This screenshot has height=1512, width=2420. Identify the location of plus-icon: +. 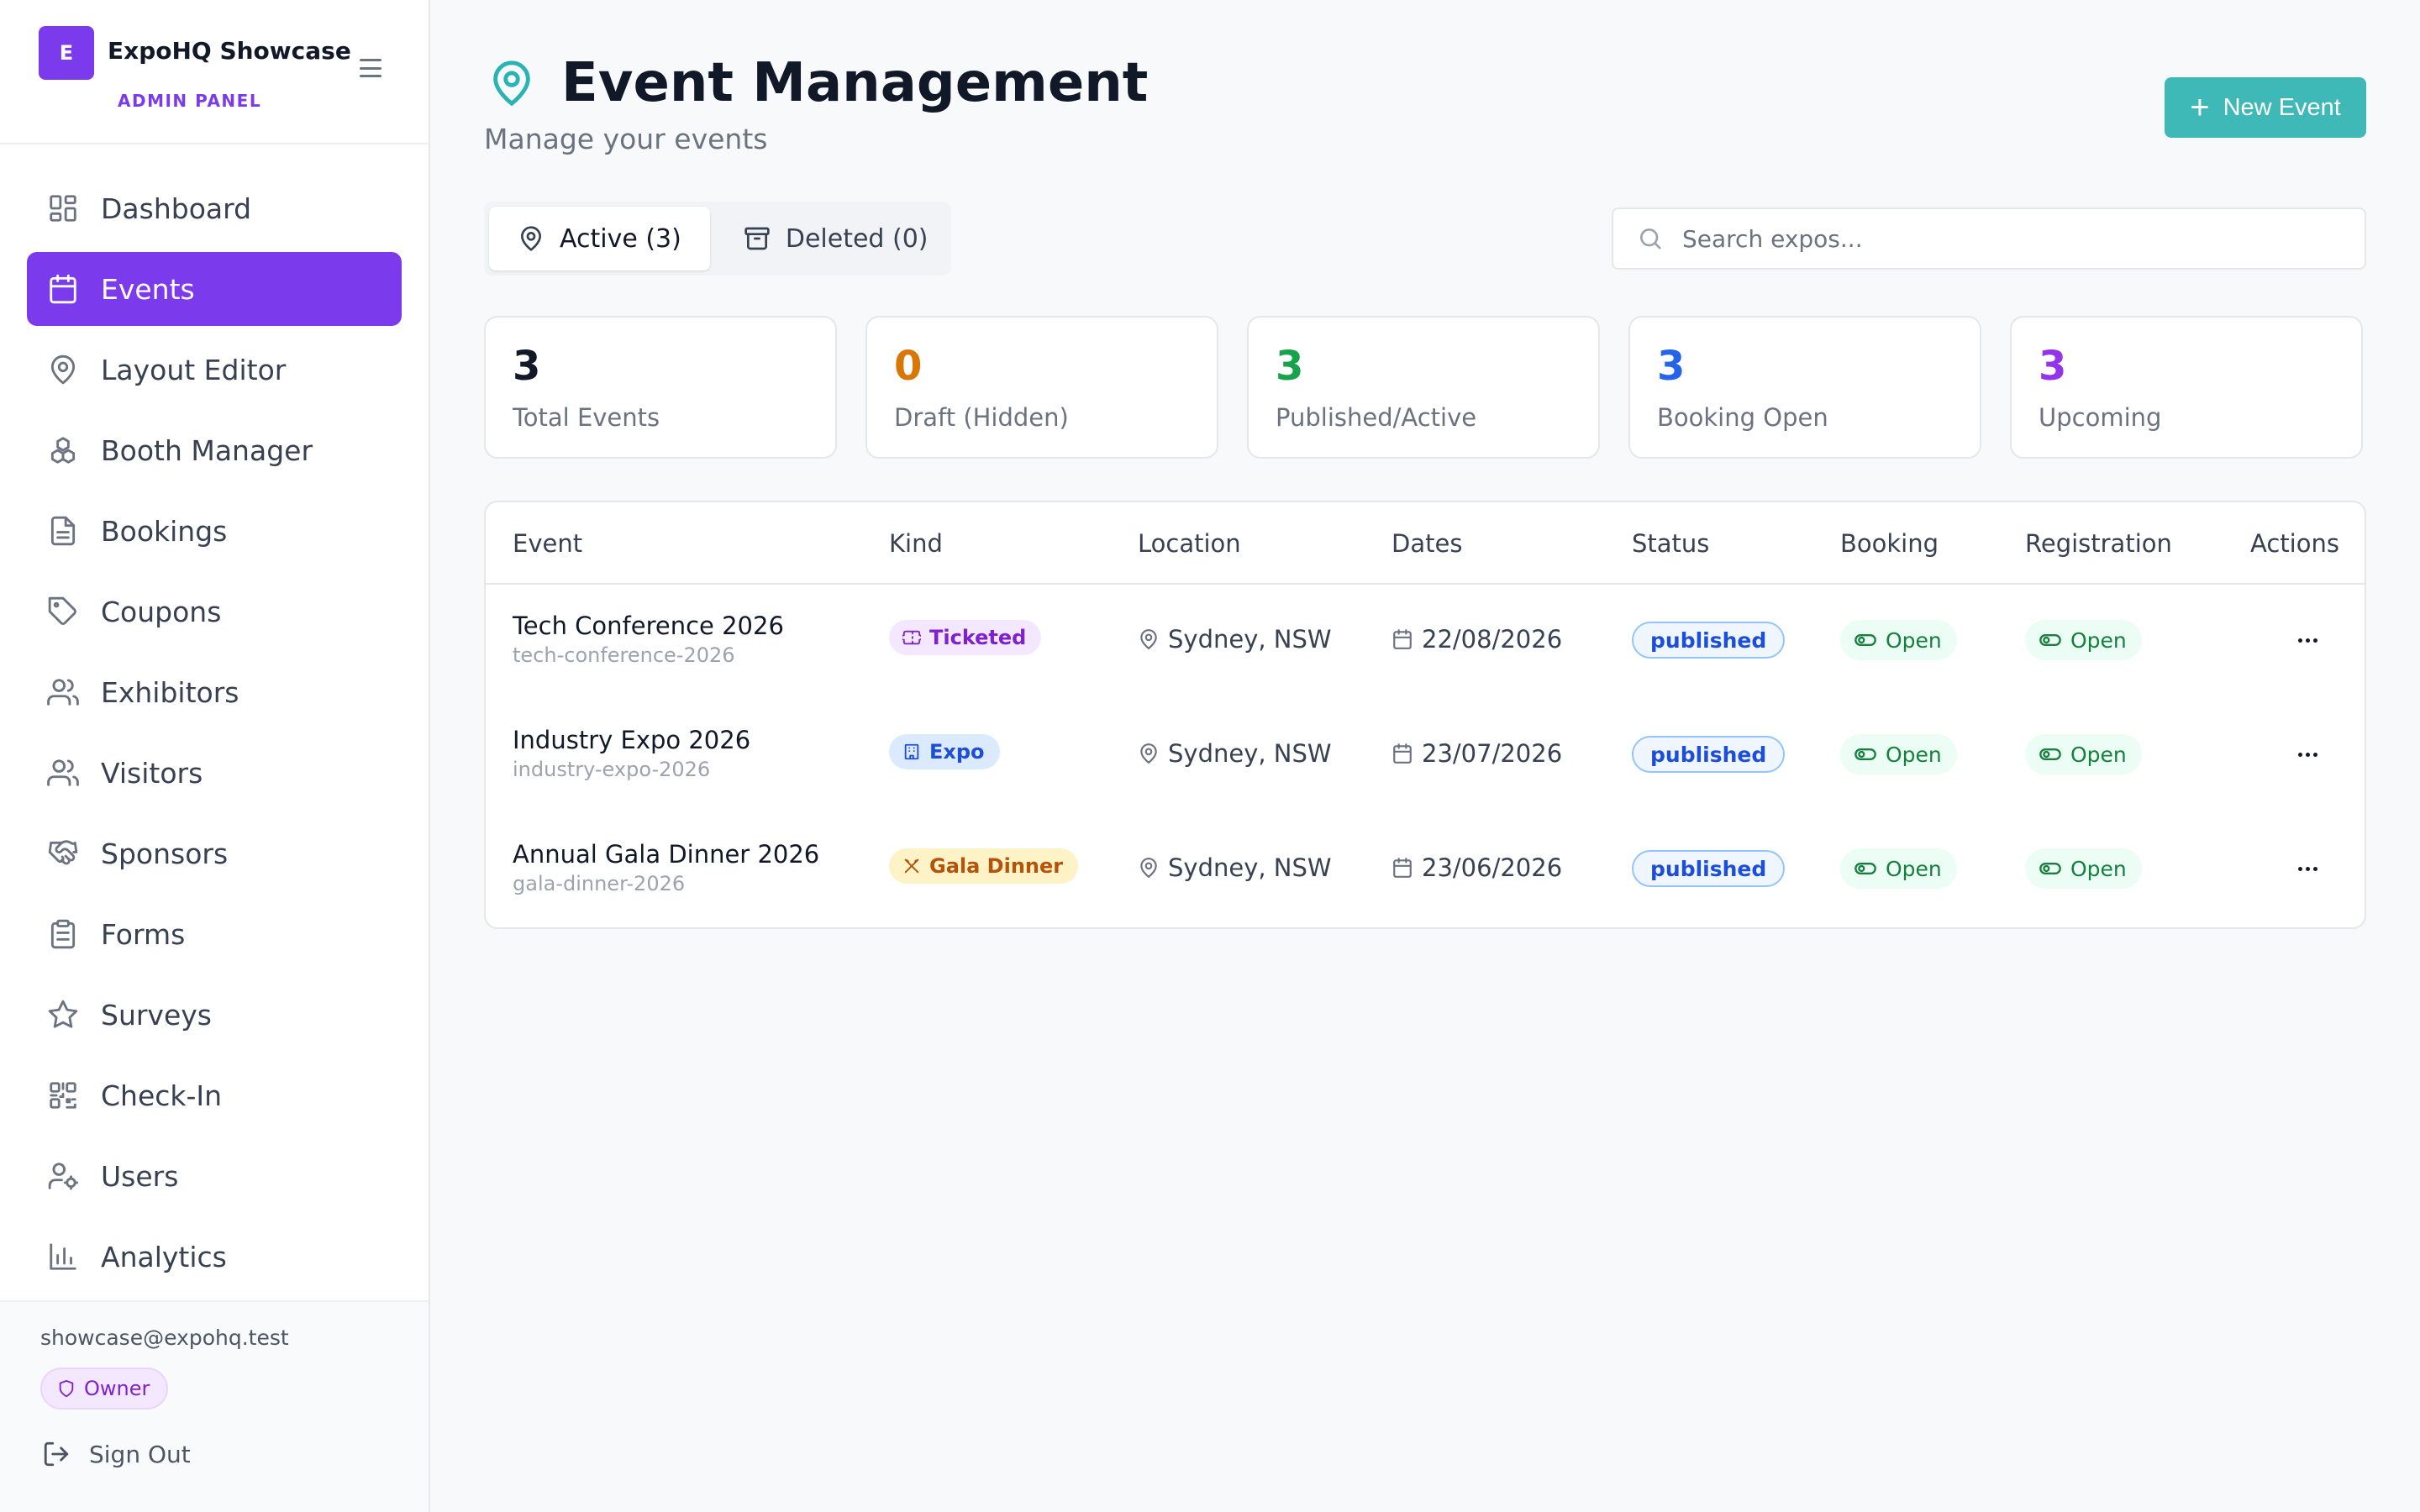
(2200, 107).